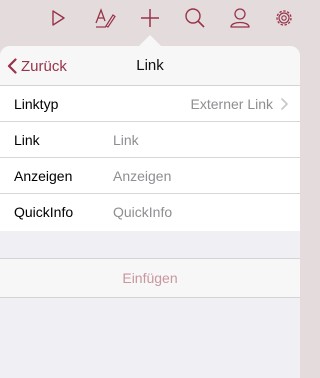  I want to click on link-input, so click(198, 140).